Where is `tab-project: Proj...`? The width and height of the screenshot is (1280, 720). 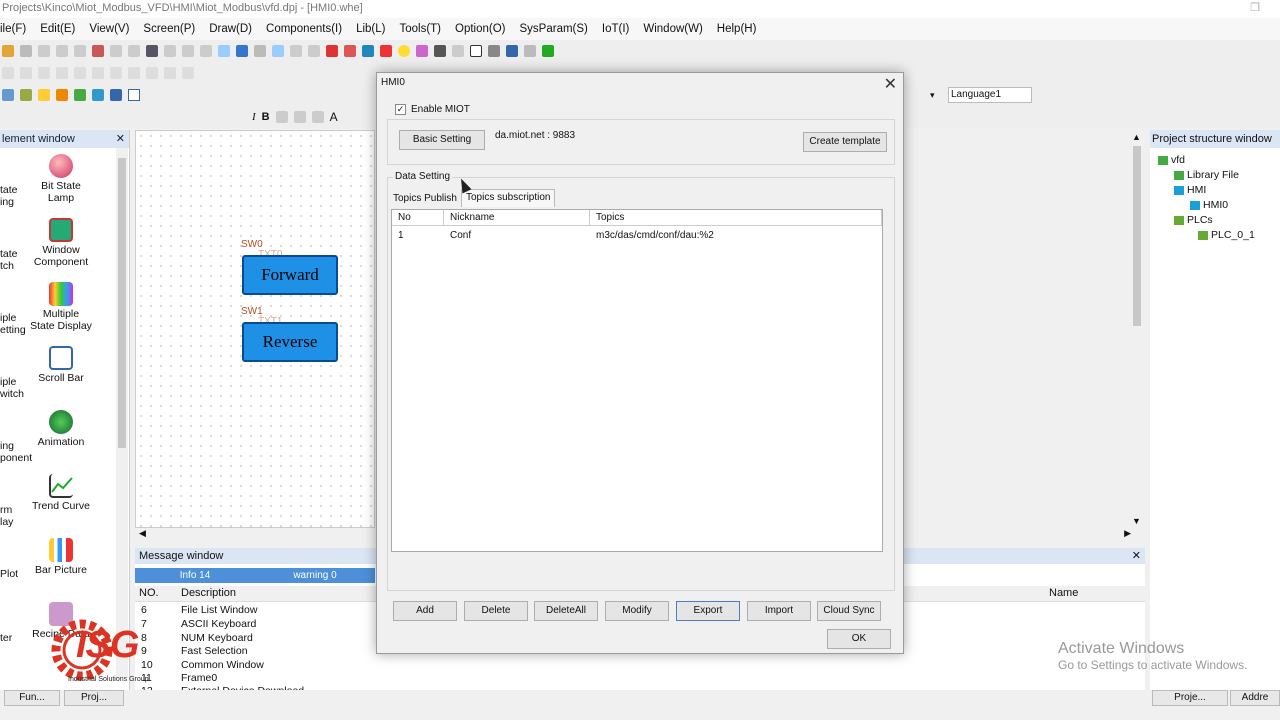 tab-project: Proj... is located at coordinates (94, 698).